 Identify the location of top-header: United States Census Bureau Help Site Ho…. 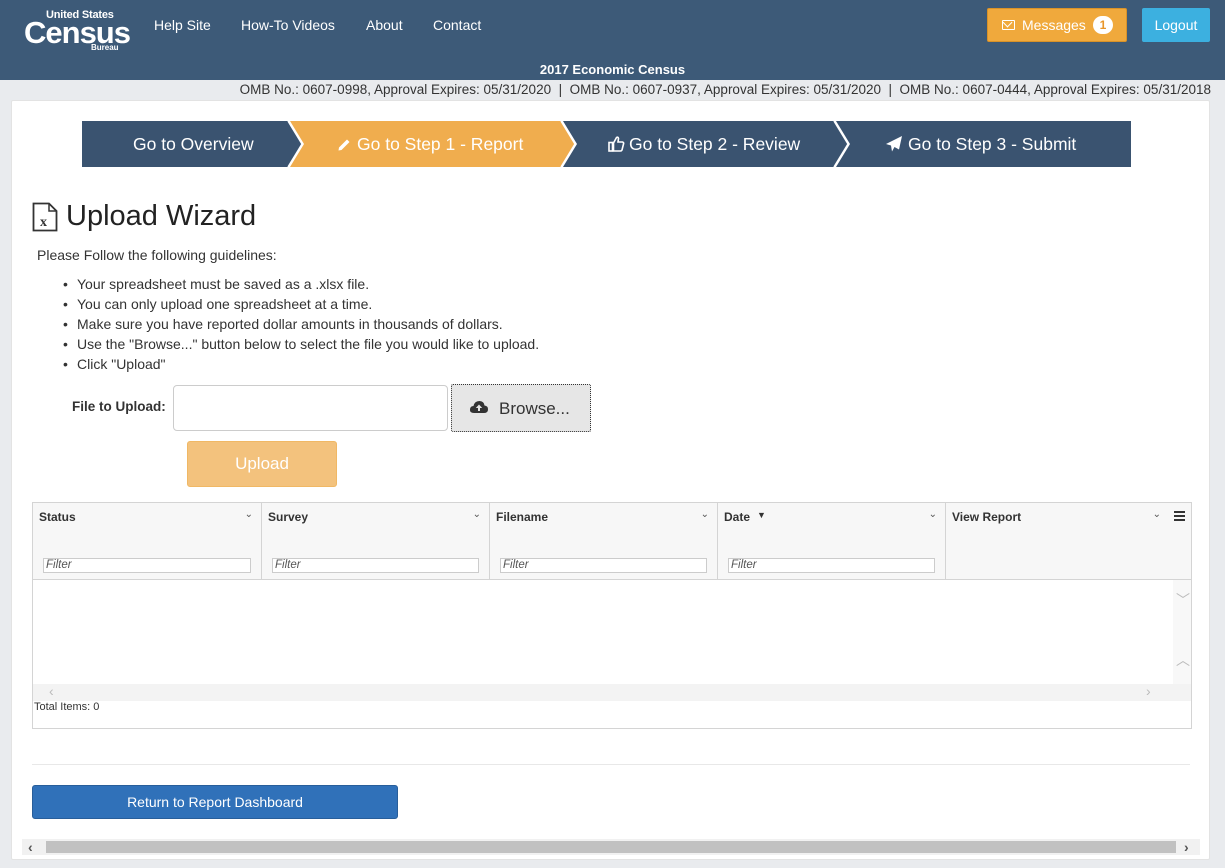
(612, 40).